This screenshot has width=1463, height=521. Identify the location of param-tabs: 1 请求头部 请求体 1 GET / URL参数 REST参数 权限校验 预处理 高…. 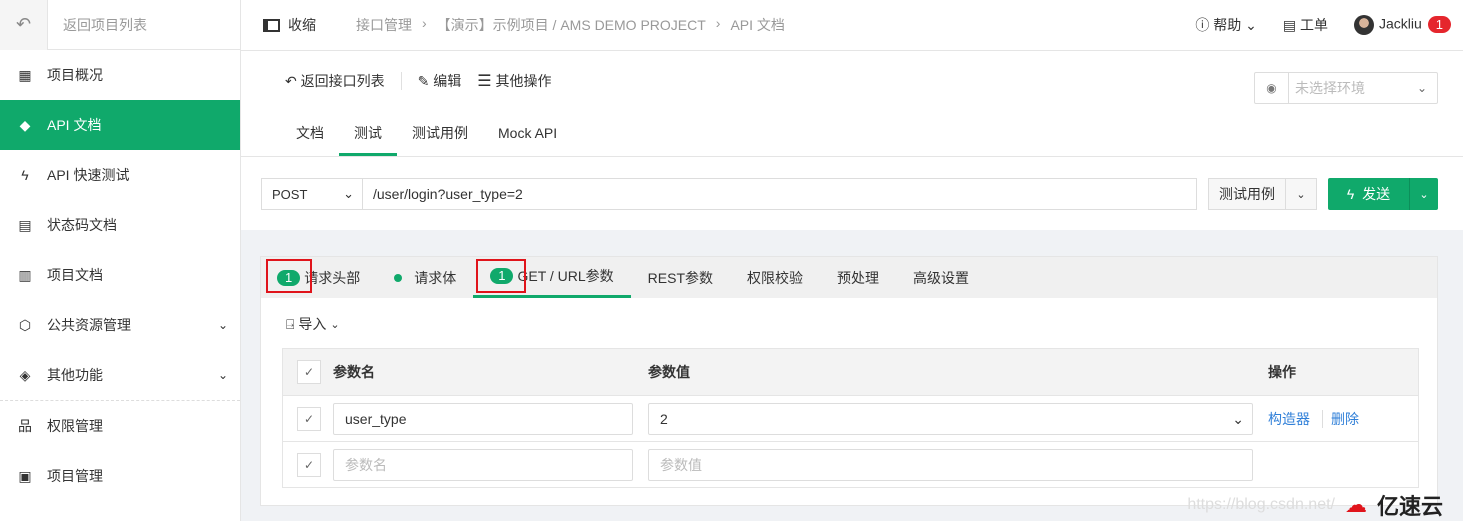
(849, 277).